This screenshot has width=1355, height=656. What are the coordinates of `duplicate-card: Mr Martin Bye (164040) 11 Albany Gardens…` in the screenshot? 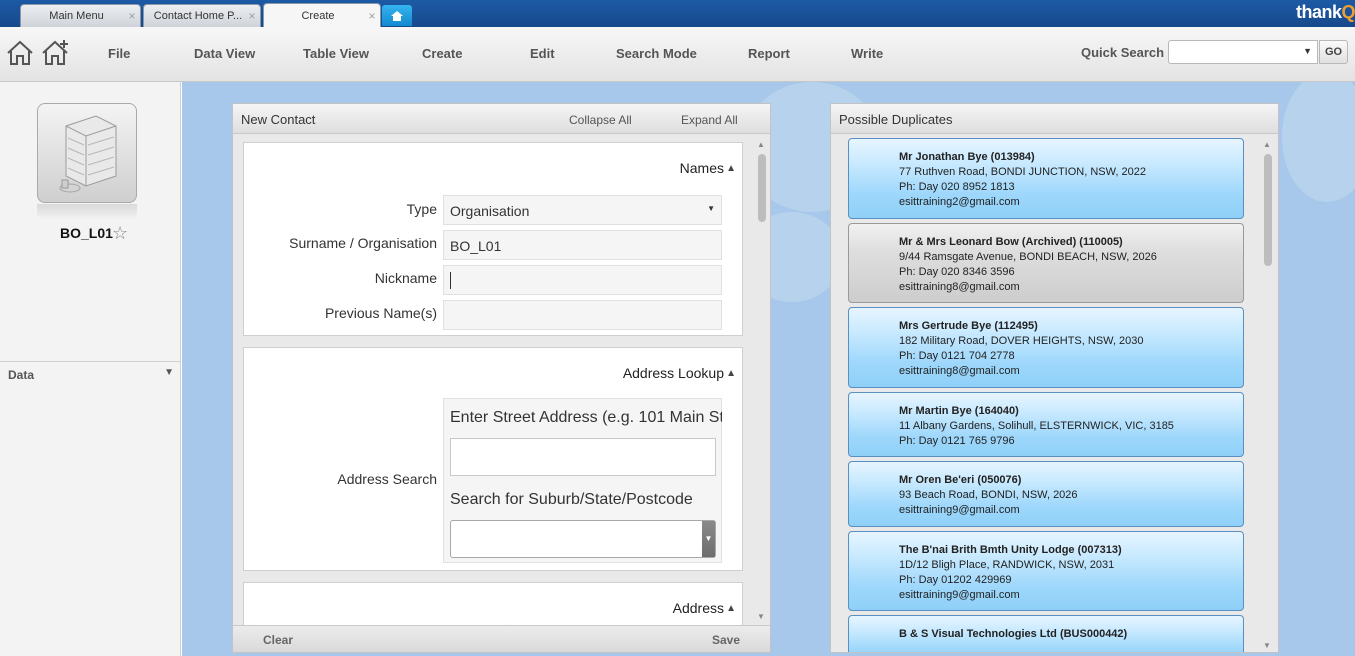 It's located at (1046, 424).